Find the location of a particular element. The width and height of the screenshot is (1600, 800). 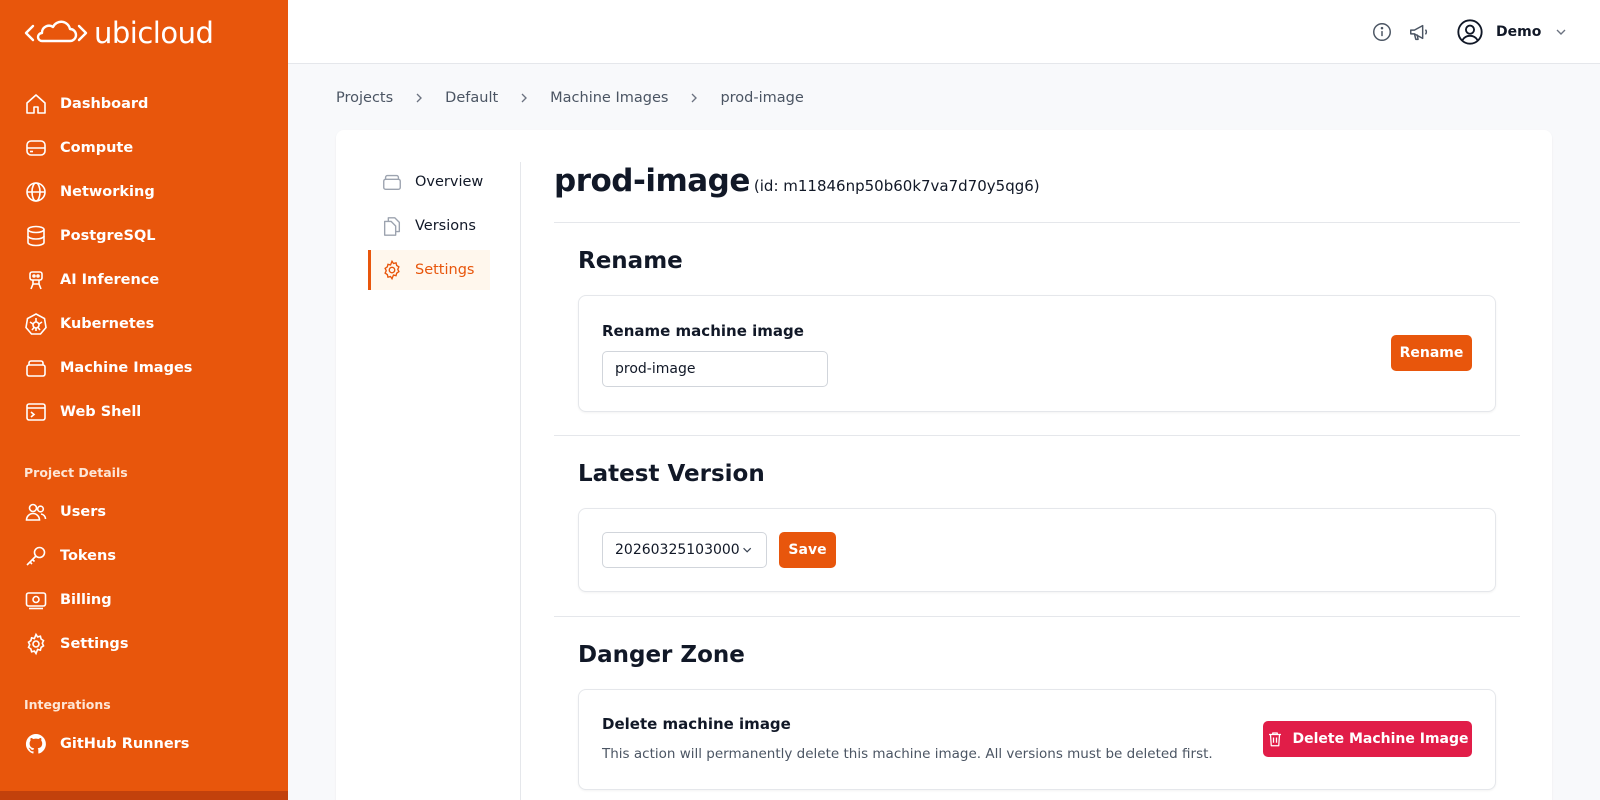

sidebar-item-label: Networking is located at coordinates (107, 192).